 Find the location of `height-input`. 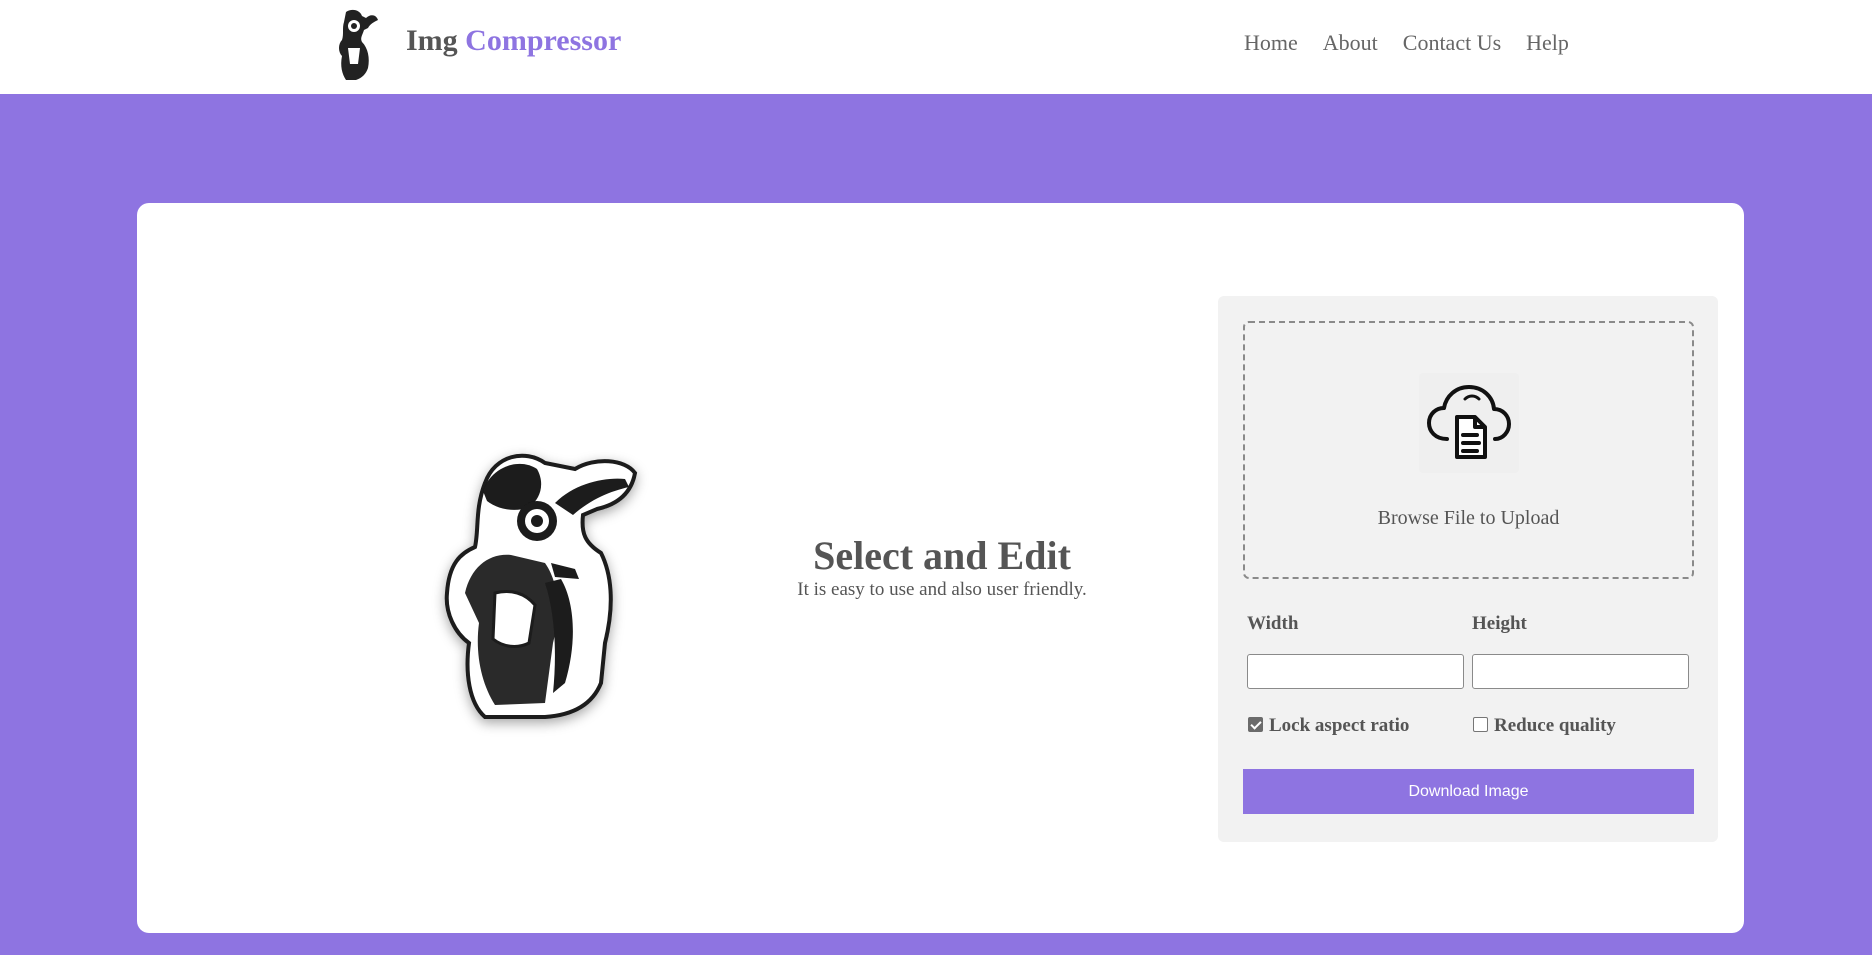

height-input is located at coordinates (1580, 671).